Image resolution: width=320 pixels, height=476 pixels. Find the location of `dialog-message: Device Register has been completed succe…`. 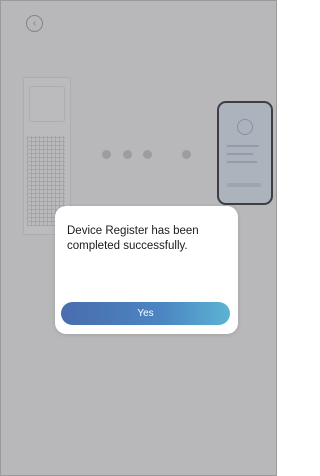

dialog-message: Device Register has been completed succe… is located at coordinates (133, 238).